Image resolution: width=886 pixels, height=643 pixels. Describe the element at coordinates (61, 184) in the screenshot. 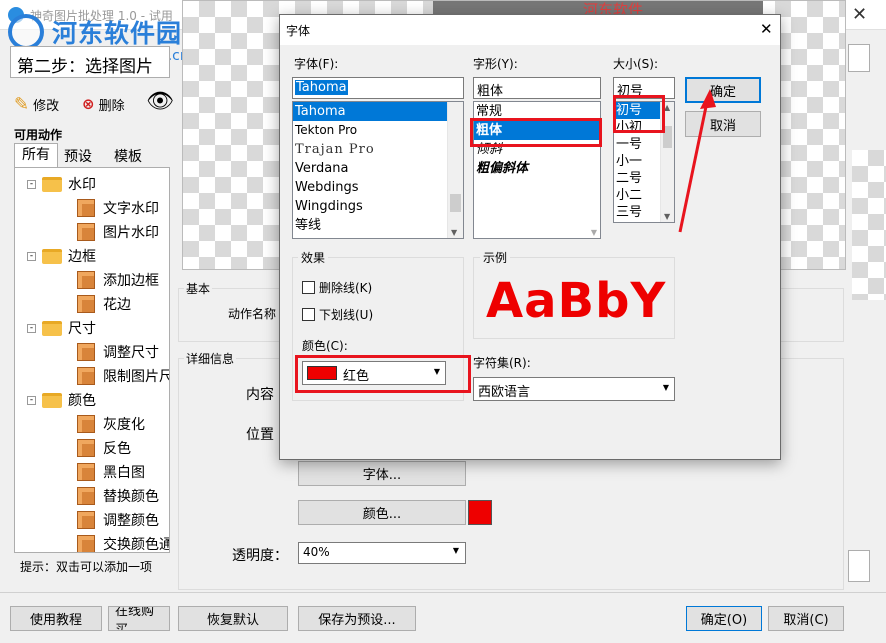

I see `tree-group-watermark: - 水印` at that location.